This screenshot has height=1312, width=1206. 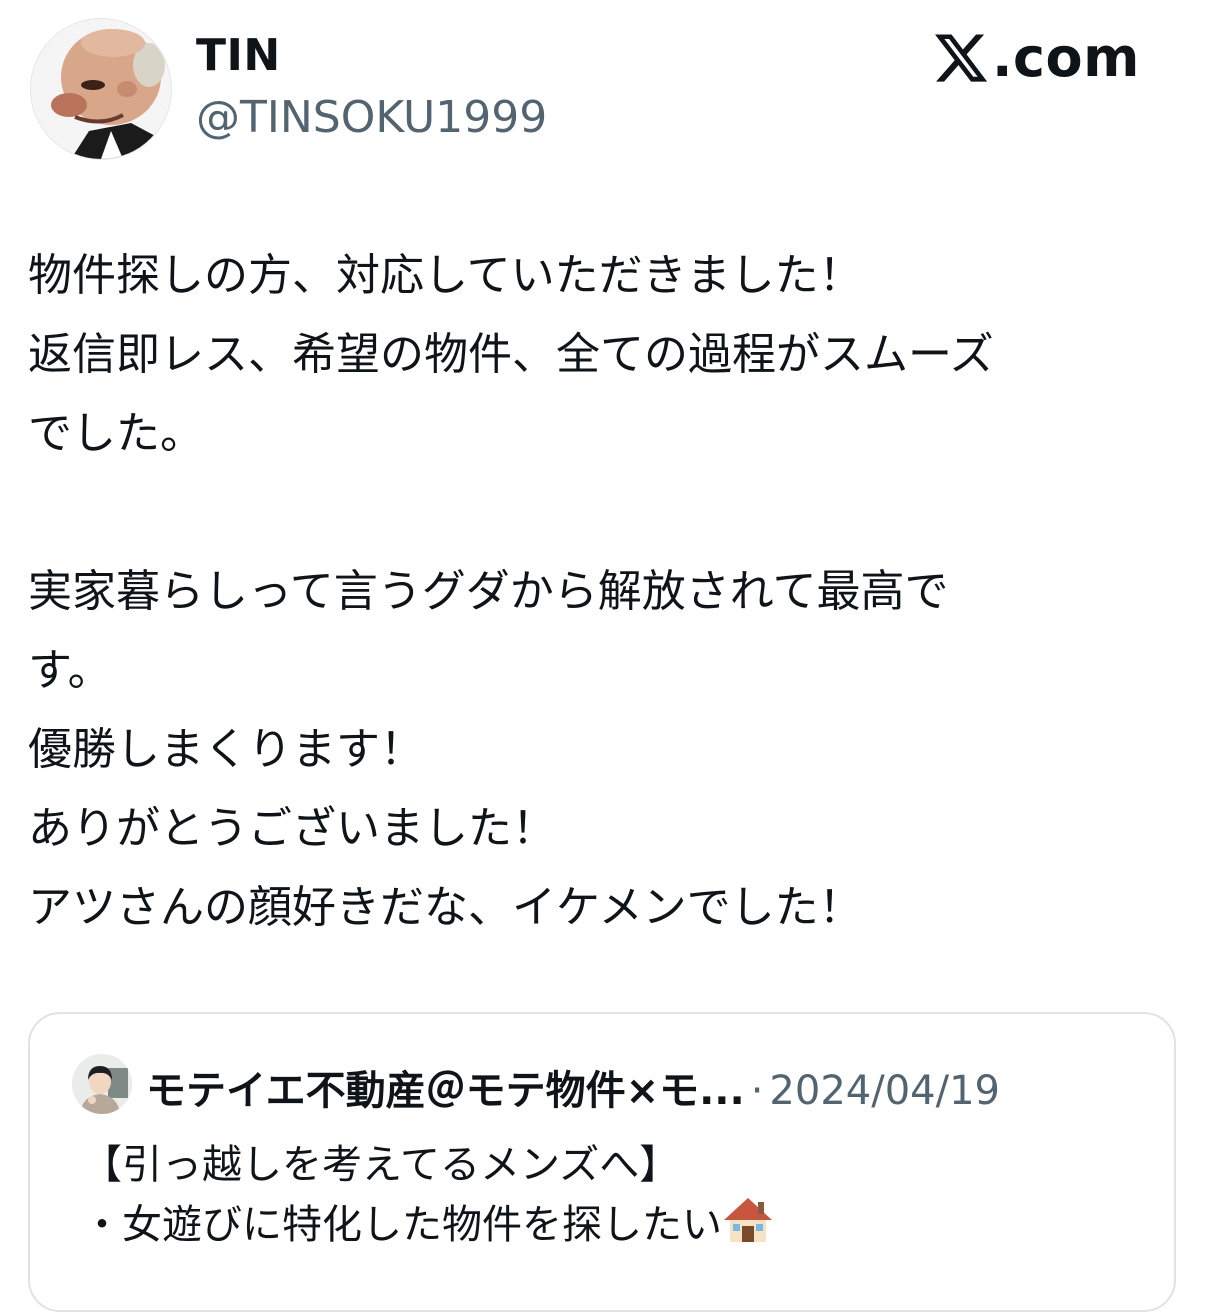 What do you see at coordinates (381, 1165) in the screenshot?
I see `quoted-line: 【引っ越しを考えてるメンズへ】` at bounding box center [381, 1165].